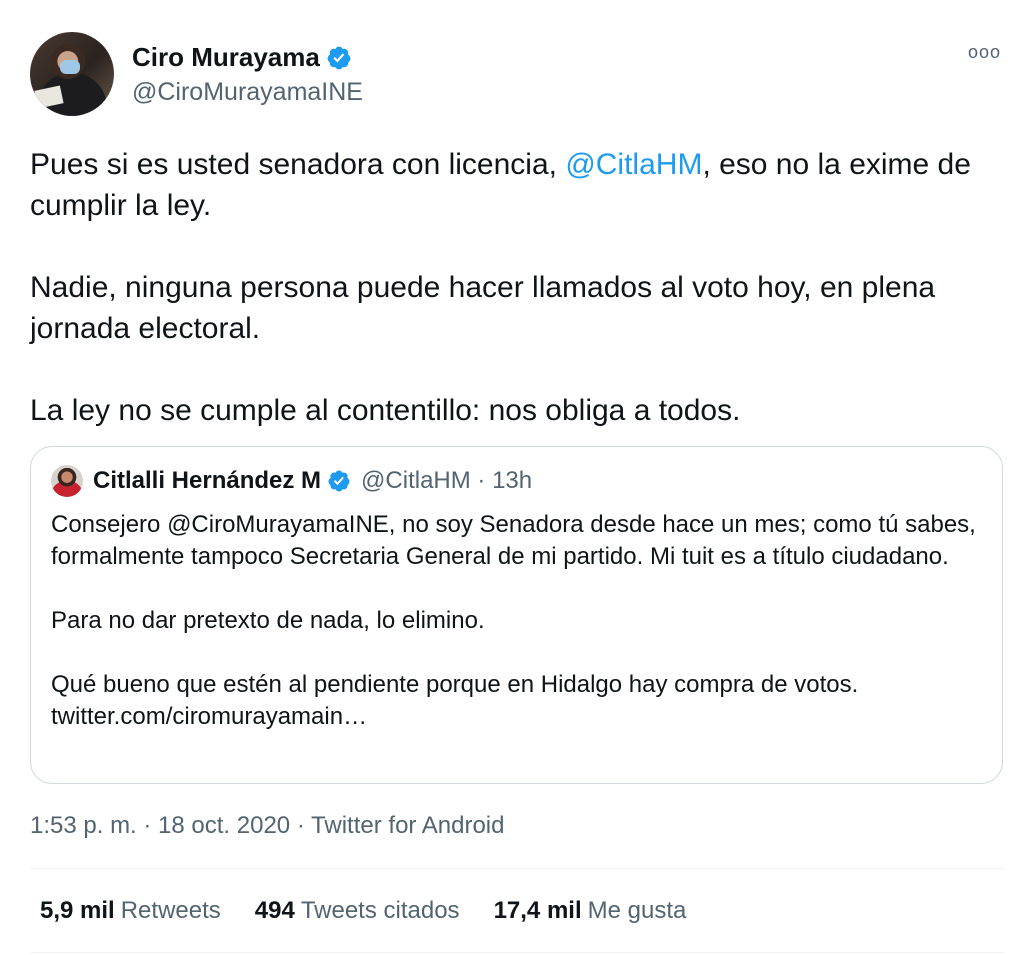 The width and height of the screenshot is (1023, 955). I want to click on author-avatar, so click(72, 74).